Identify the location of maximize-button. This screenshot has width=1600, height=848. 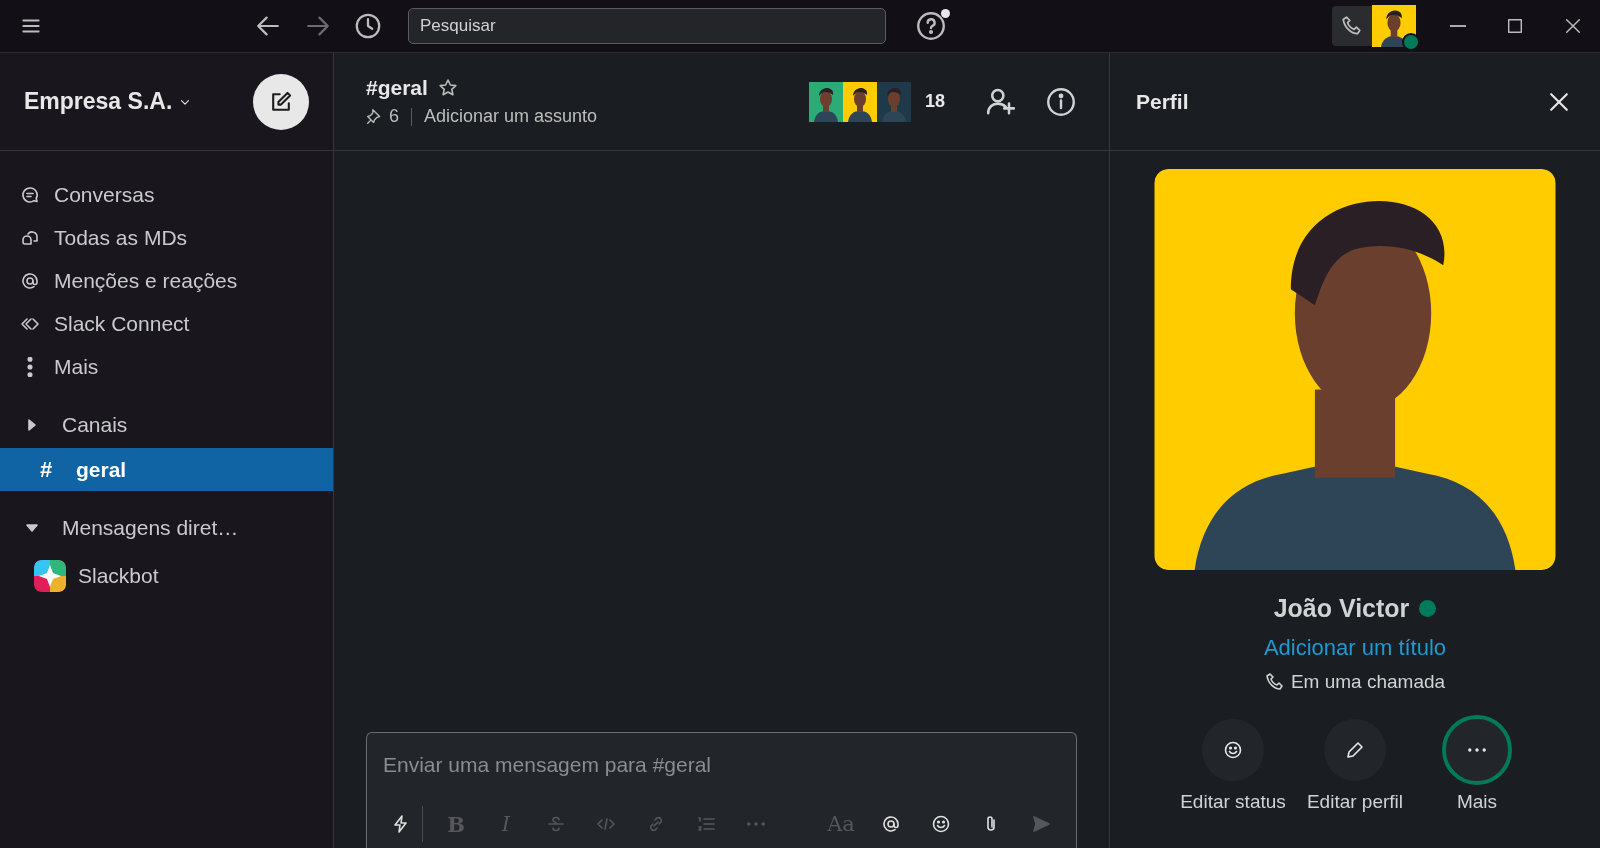
(1515, 26).